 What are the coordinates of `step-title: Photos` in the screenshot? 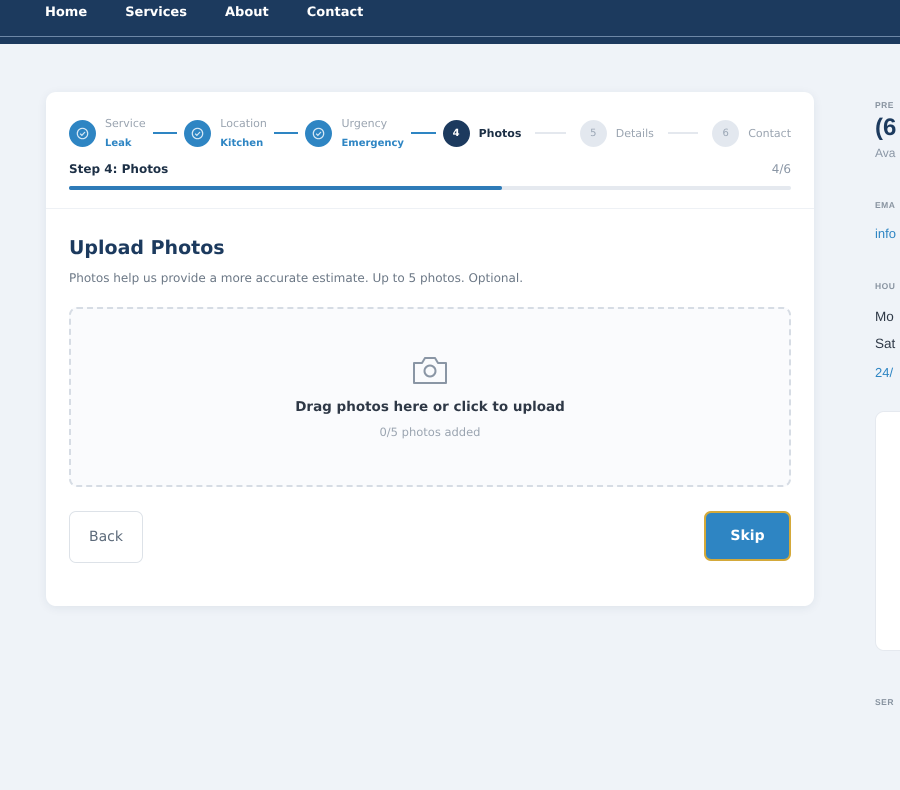 It's located at (500, 133).